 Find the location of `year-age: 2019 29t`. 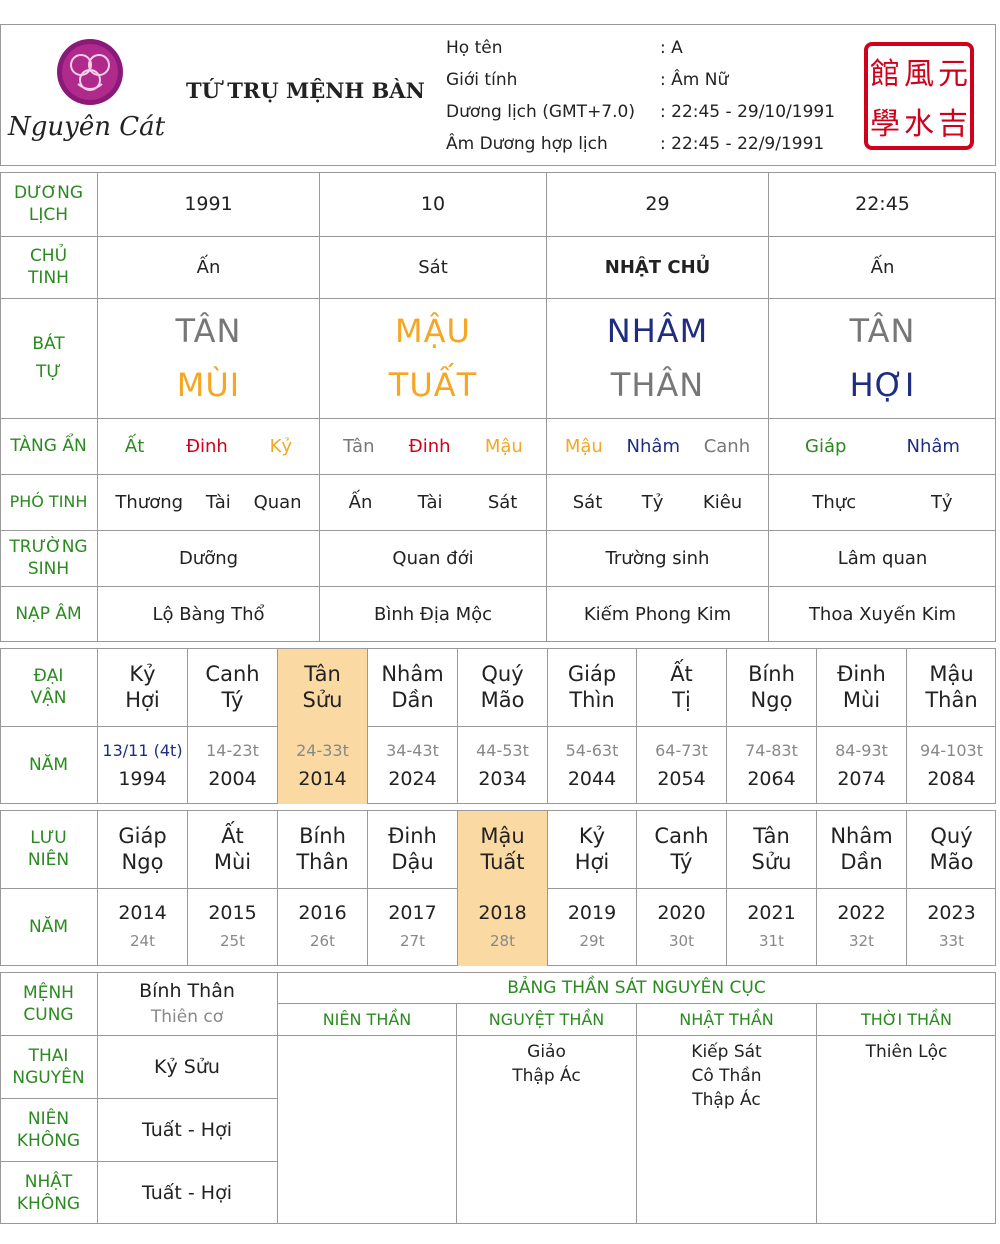

year-age: 2019 29t is located at coordinates (592, 927).